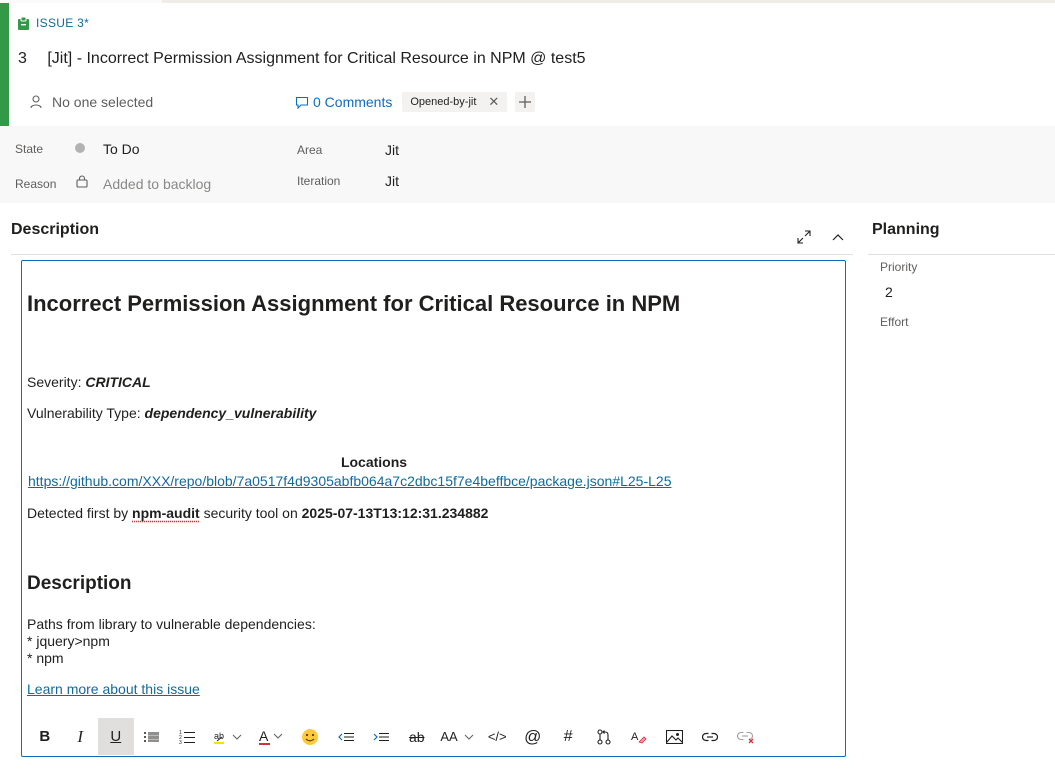  I want to click on locations-heading: Locations, so click(374, 462).